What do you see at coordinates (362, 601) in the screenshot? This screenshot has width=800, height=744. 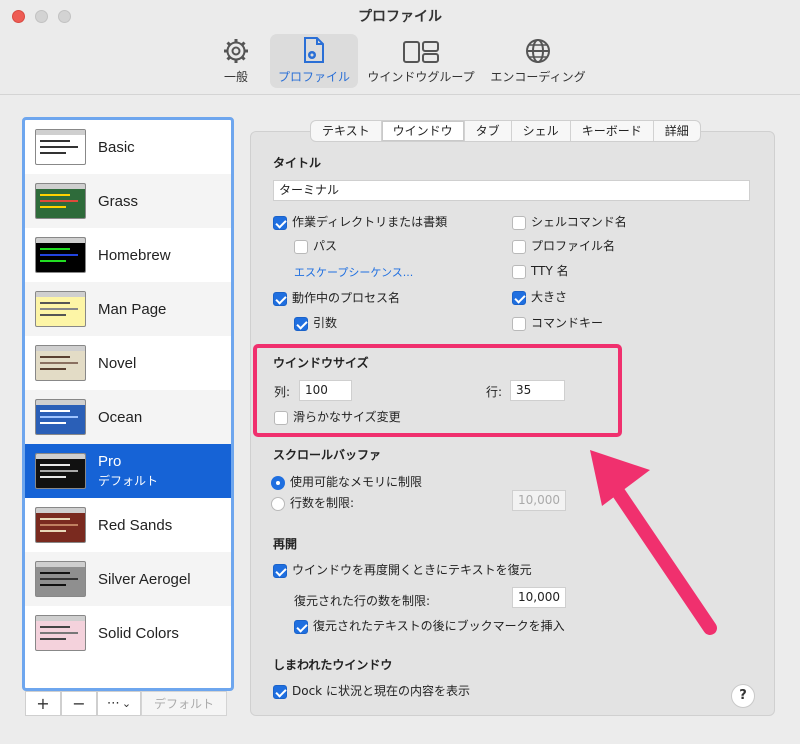 I see `restore-limit-label: 復元された行の数を制限:` at bounding box center [362, 601].